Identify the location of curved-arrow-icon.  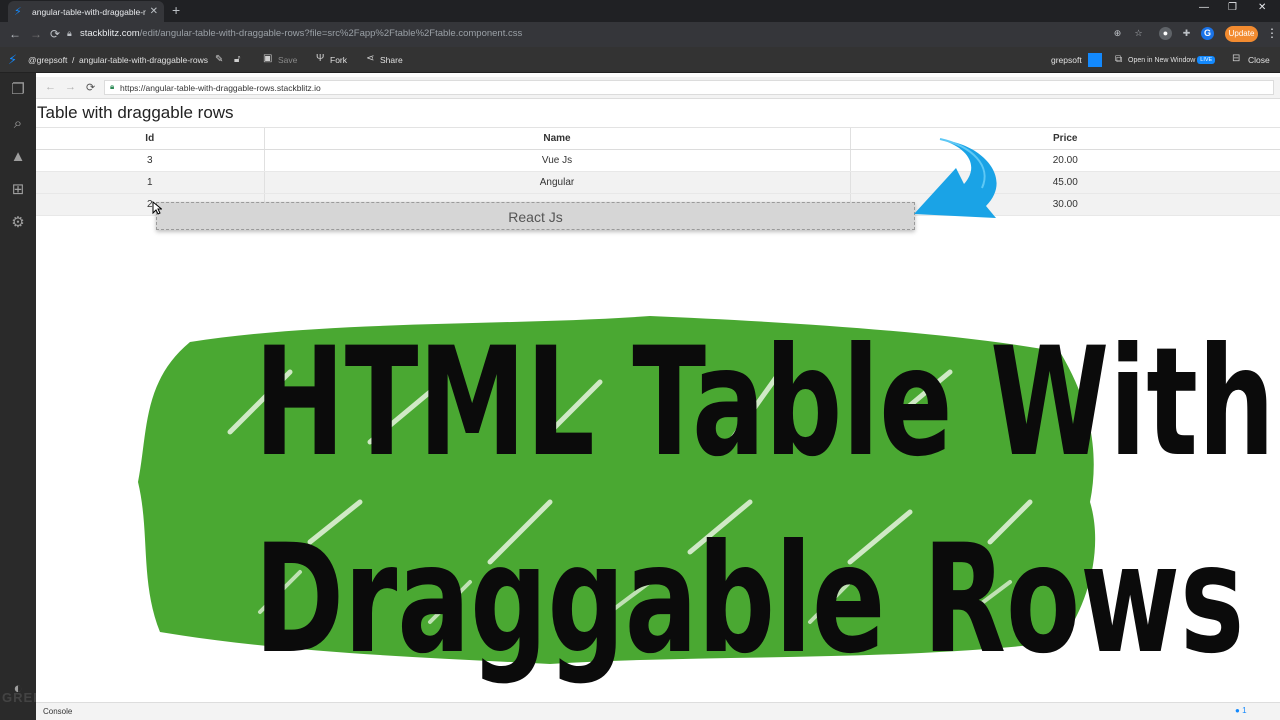
(955, 178).